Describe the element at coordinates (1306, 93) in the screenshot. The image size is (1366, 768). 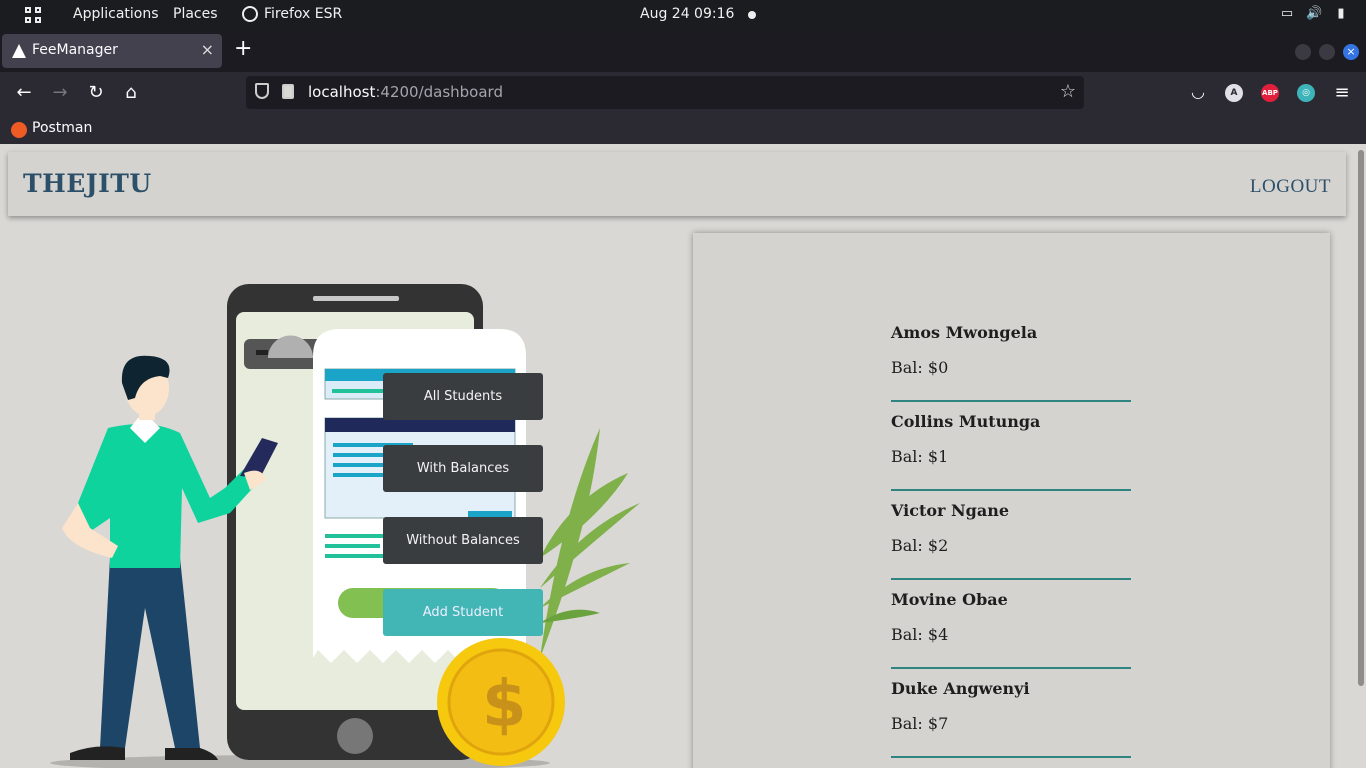
I see `extension-glasses-icon: ◎` at that location.